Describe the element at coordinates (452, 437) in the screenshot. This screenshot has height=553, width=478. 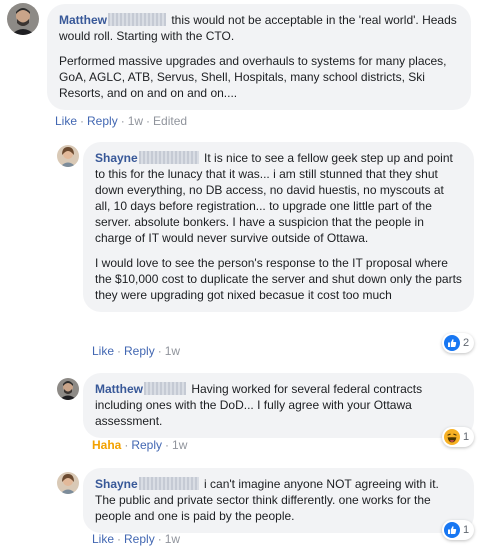
I see `haha-reaction-icon` at that location.